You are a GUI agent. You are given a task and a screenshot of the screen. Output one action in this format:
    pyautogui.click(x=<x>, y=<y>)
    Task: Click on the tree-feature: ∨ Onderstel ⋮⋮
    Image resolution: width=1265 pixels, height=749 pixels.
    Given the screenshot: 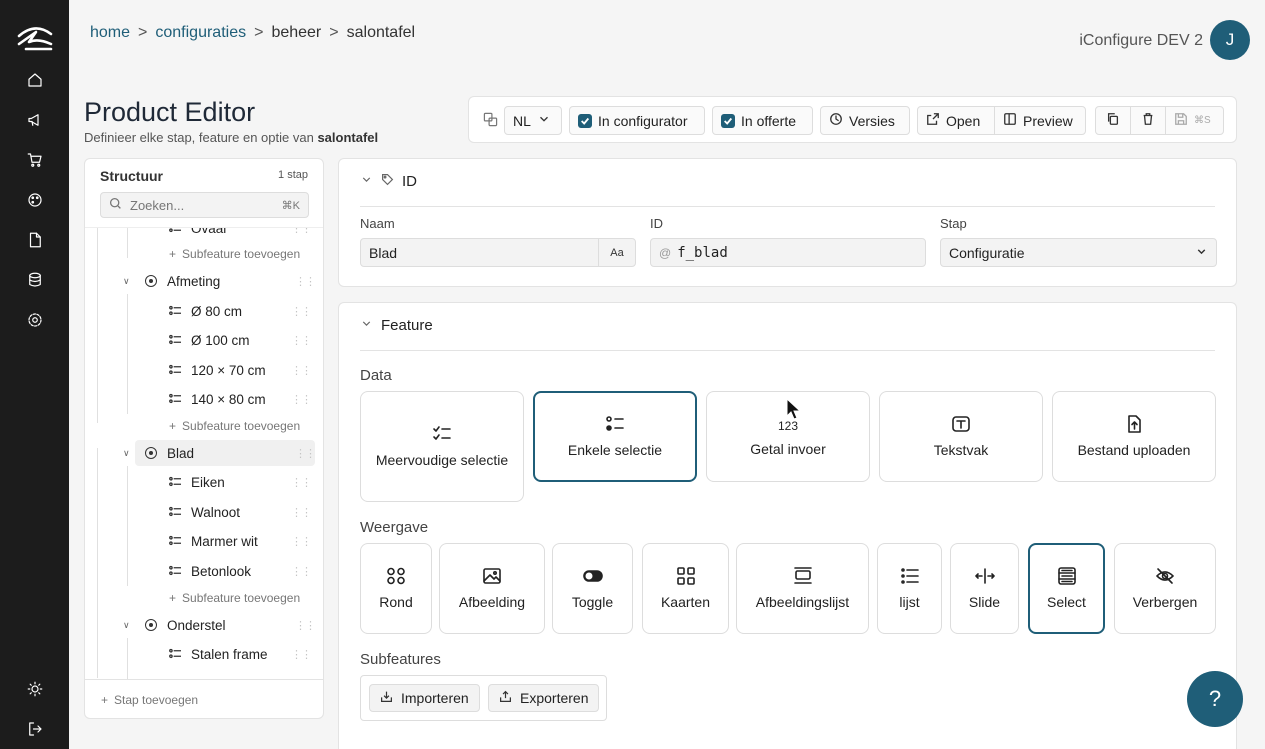 What is the action you would take?
    pyautogui.click(x=219, y=625)
    